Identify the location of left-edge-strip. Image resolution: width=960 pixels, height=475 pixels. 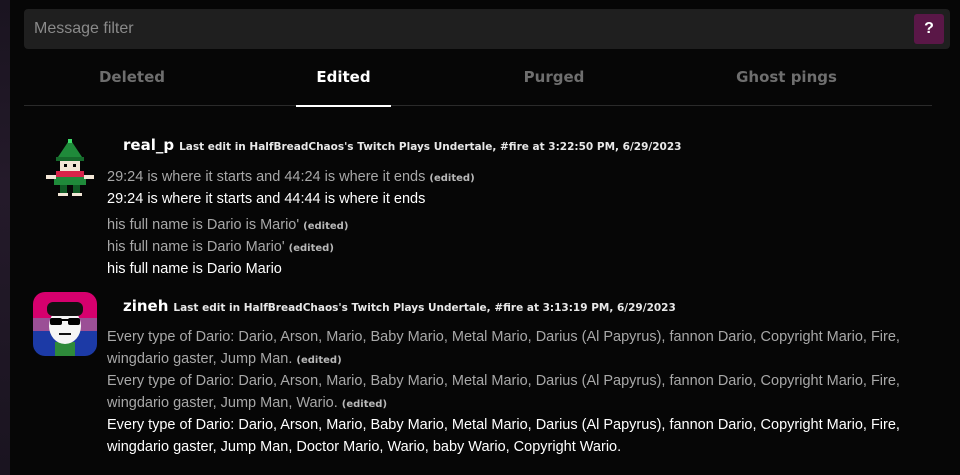
(5, 237).